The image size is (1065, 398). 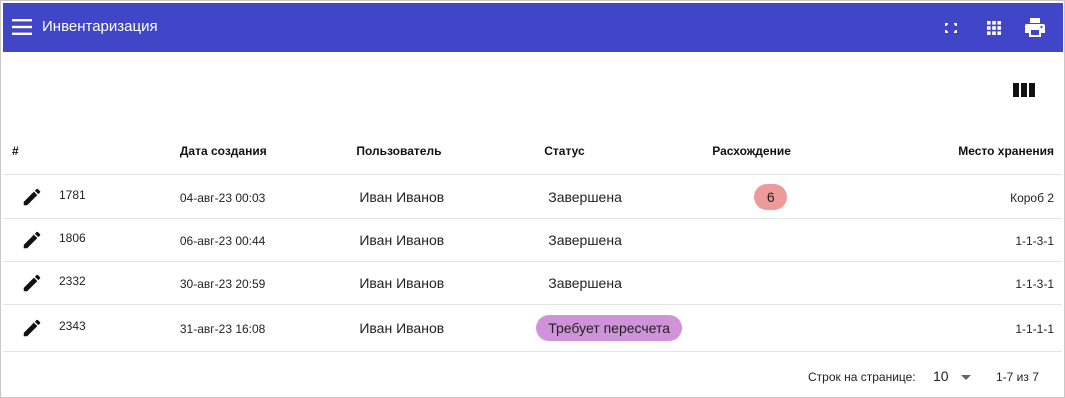 What do you see at coordinates (72, 238) in the screenshot?
I see `row-id: 1806` at bounding box center [72, 238].